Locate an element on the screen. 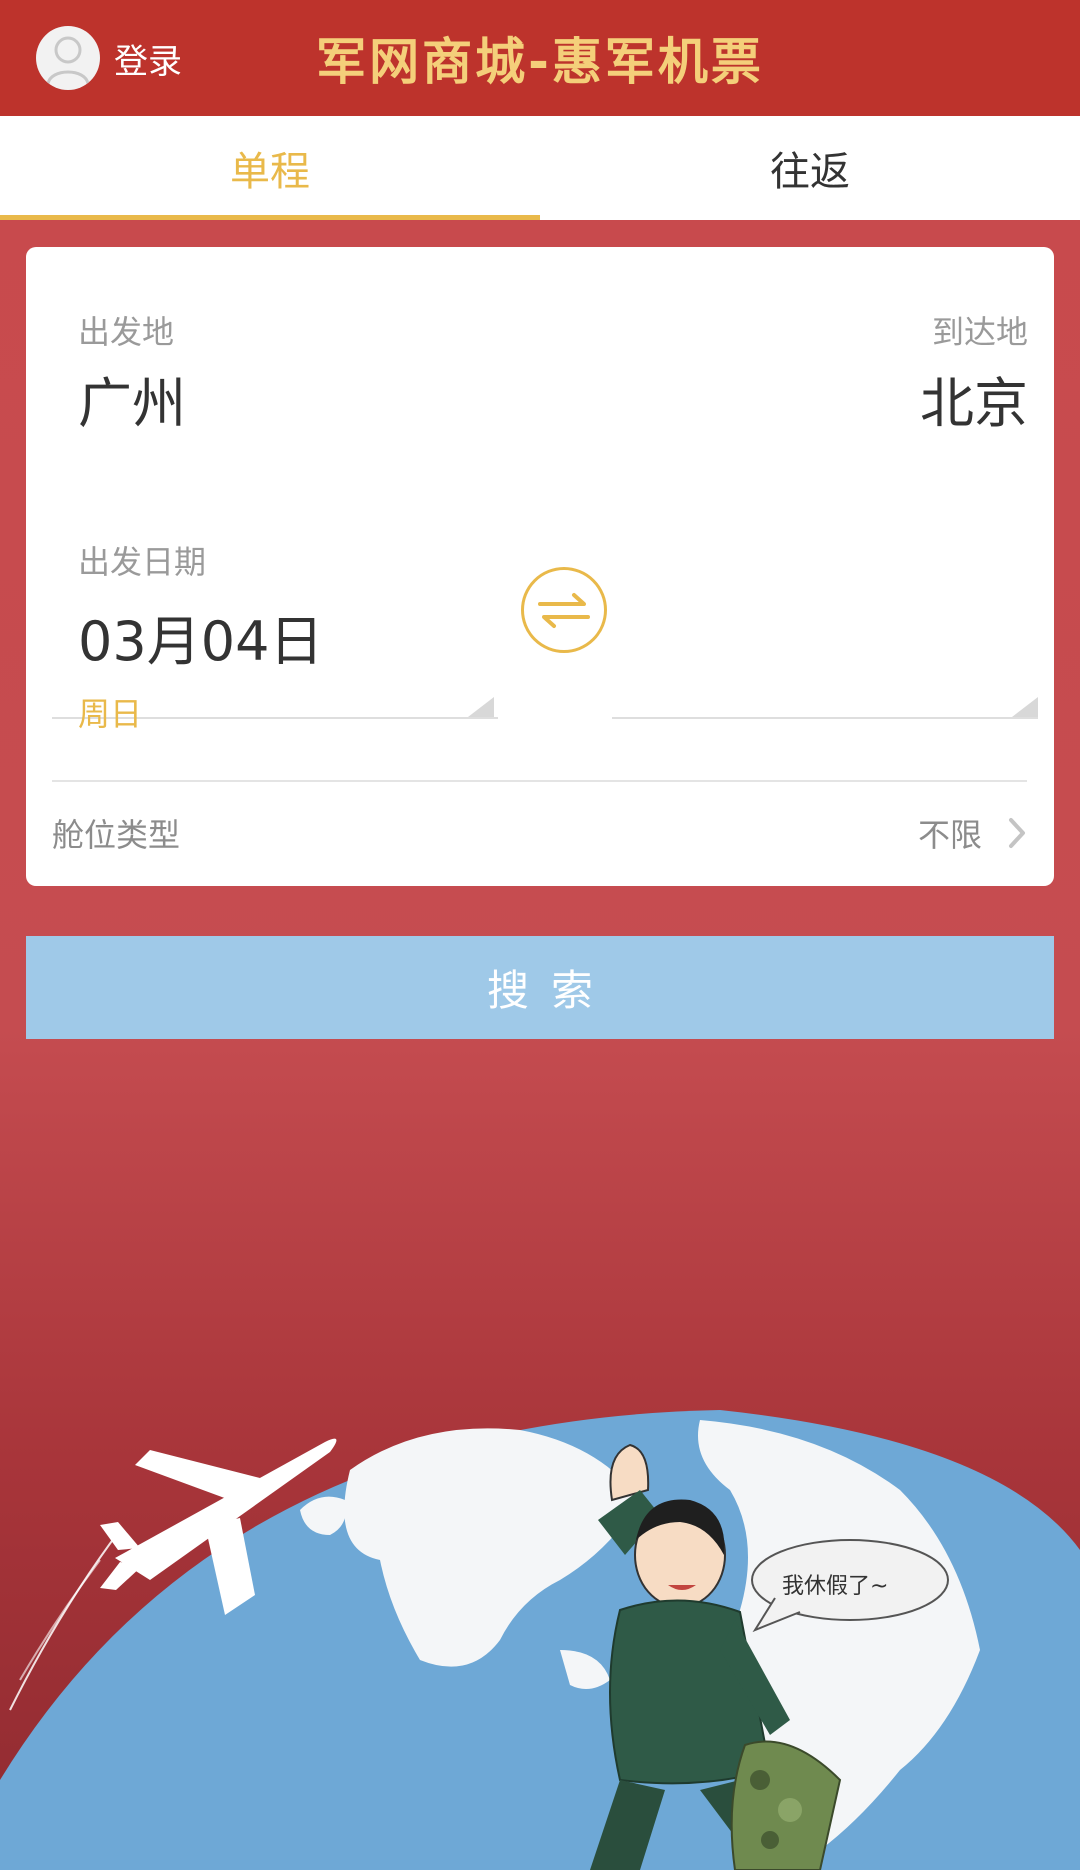 Image resolution: width=1080 pixels, height=1870 pixels. app-header: 登录 军网商城-惠军机票 is located at coordinates (540, 58).